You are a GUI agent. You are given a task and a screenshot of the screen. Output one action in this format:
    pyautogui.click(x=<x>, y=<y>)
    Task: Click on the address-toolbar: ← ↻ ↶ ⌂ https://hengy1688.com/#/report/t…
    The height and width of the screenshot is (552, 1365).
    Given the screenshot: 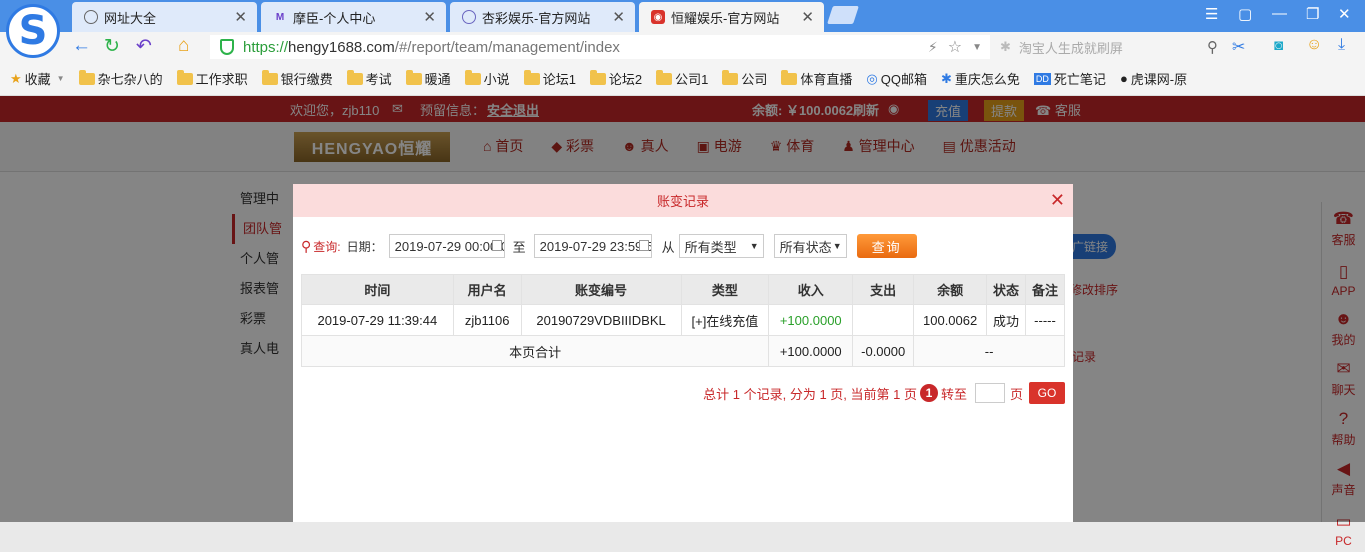 What is the action you would take?
    pyautogui.click(x=682, y=47)
    